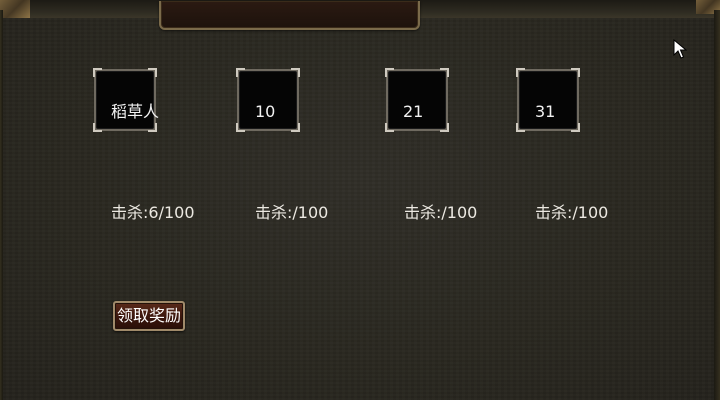 This screenshot has height=400, width=720. What do you see at coordinates (265, 111) in the screenshot?
I see `target-slot-2-label: 10` at bounding box center [265, 111].